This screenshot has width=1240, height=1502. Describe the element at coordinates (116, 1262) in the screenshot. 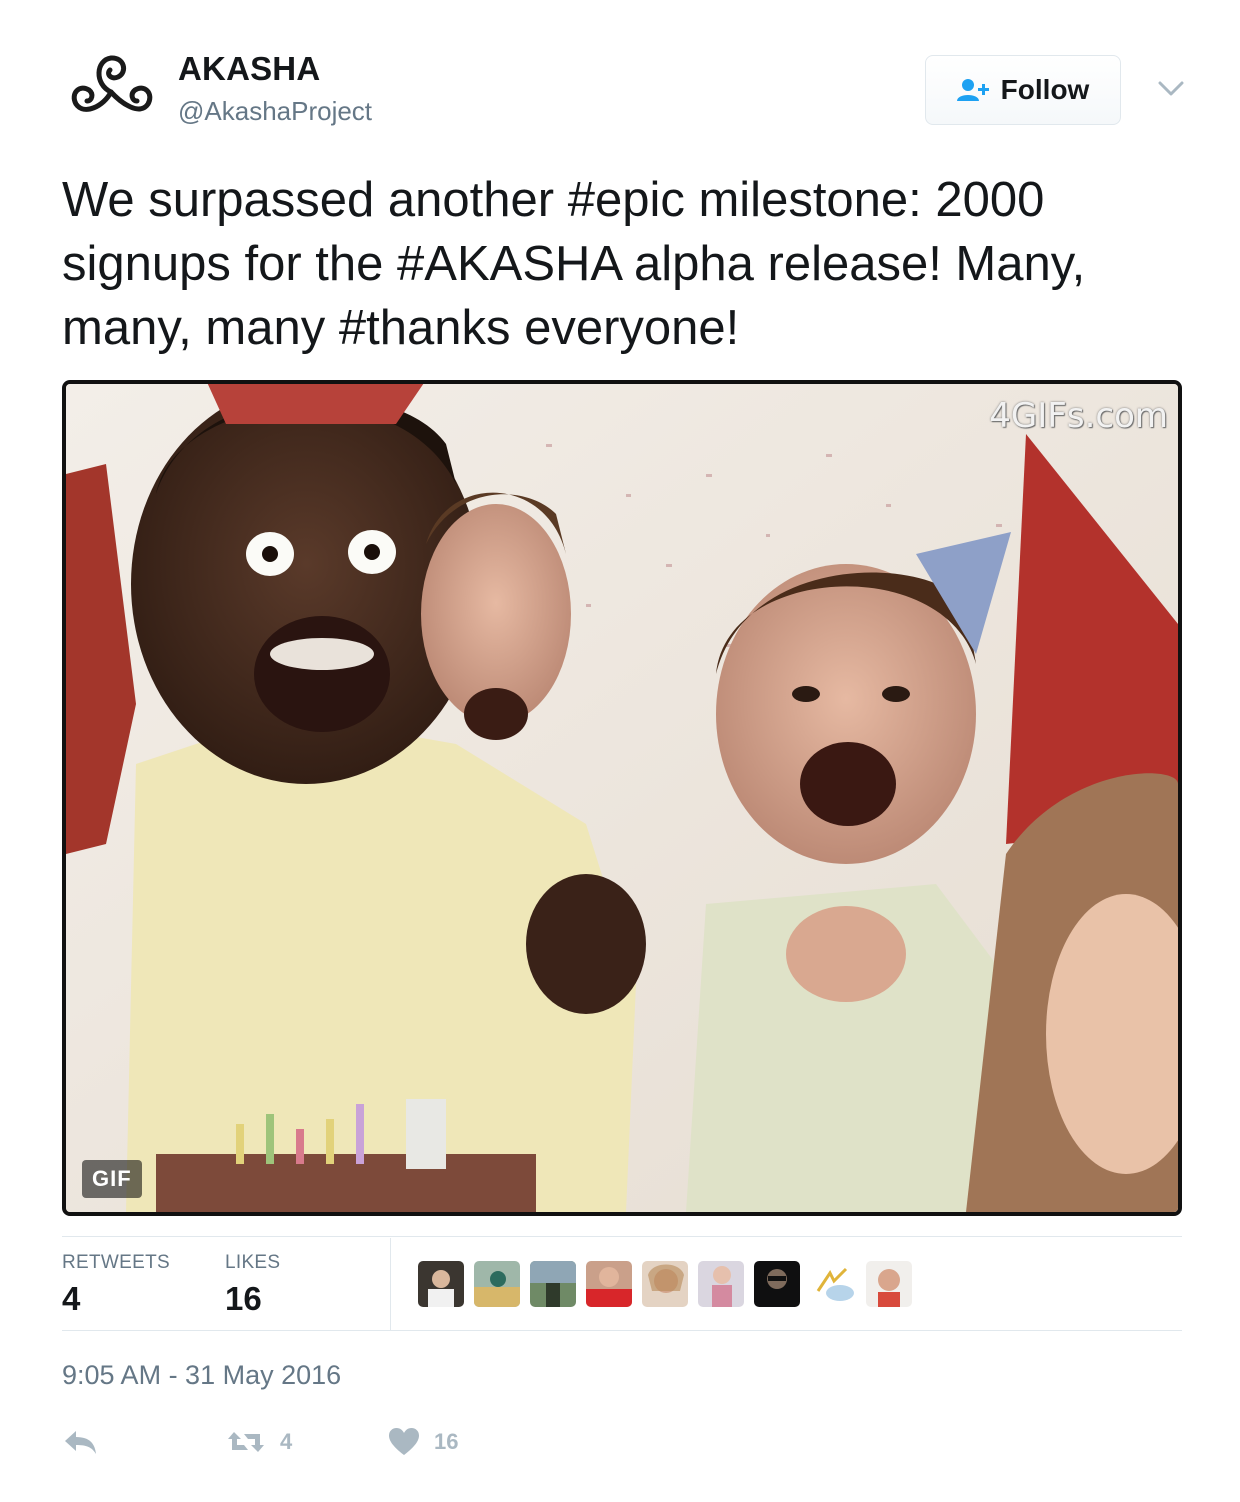

I see `retweets-label: RETWEETS` at that location.